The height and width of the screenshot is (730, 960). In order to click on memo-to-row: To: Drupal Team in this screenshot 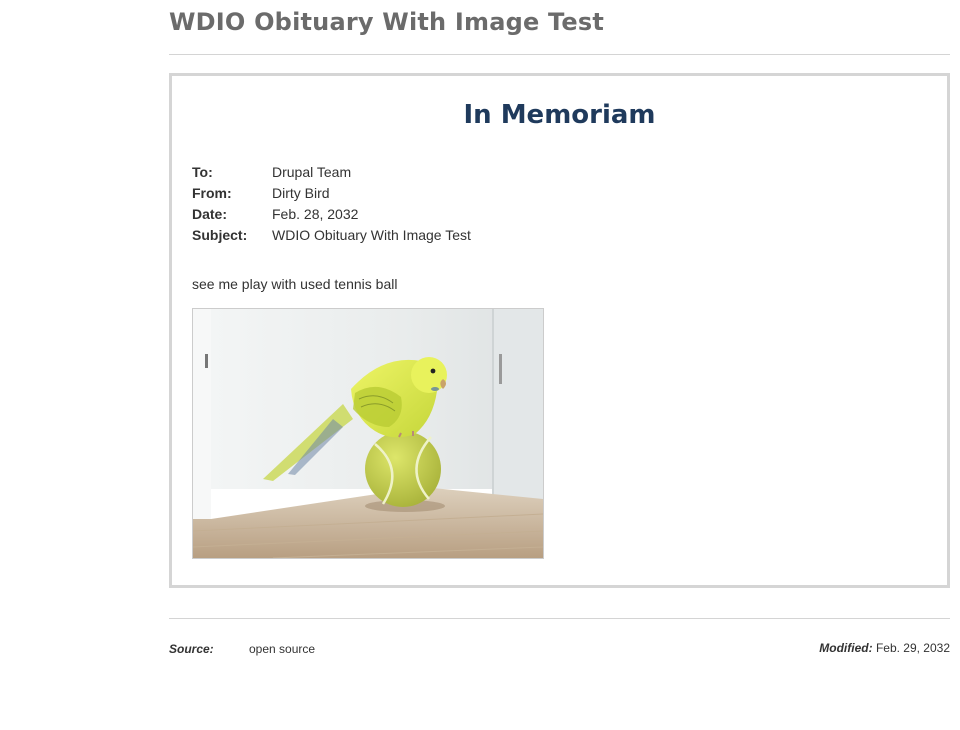, I will do `click(331, 172)`.